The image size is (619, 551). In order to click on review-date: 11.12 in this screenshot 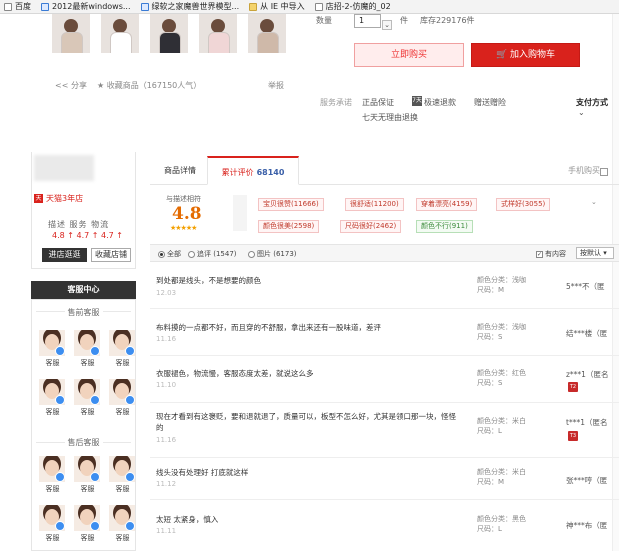, I will do `click(166, 484)`.